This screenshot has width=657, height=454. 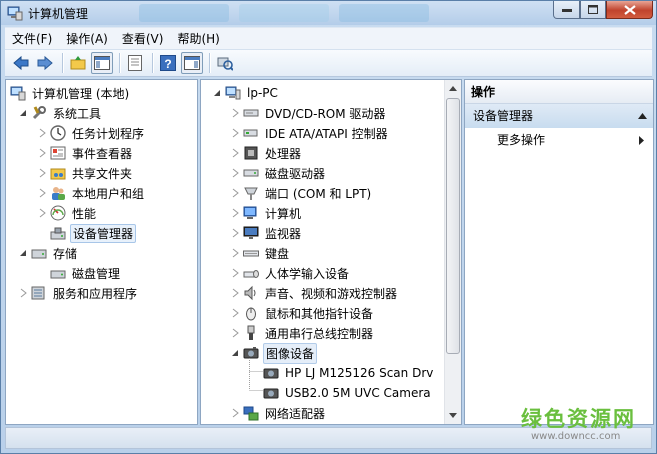 I want to click on tree-item-storage: 存储, so click(x=48, y=253).